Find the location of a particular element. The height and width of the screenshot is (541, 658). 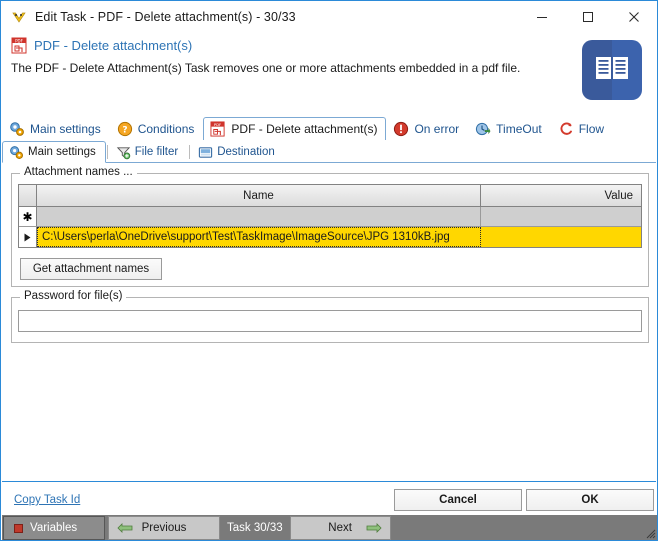

monitor-icon is located at coordinates (205, 152).